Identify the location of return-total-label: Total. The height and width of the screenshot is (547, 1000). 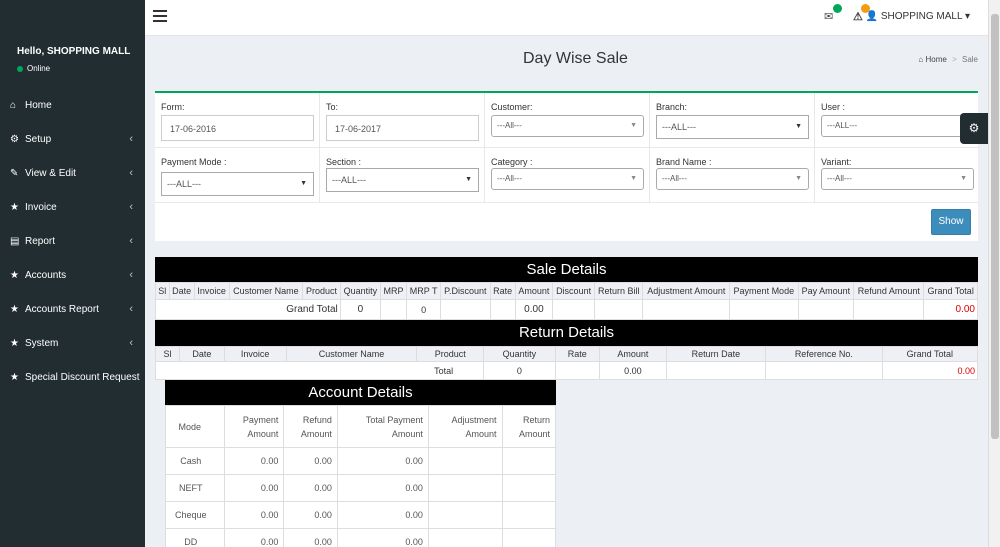
(319, 370).